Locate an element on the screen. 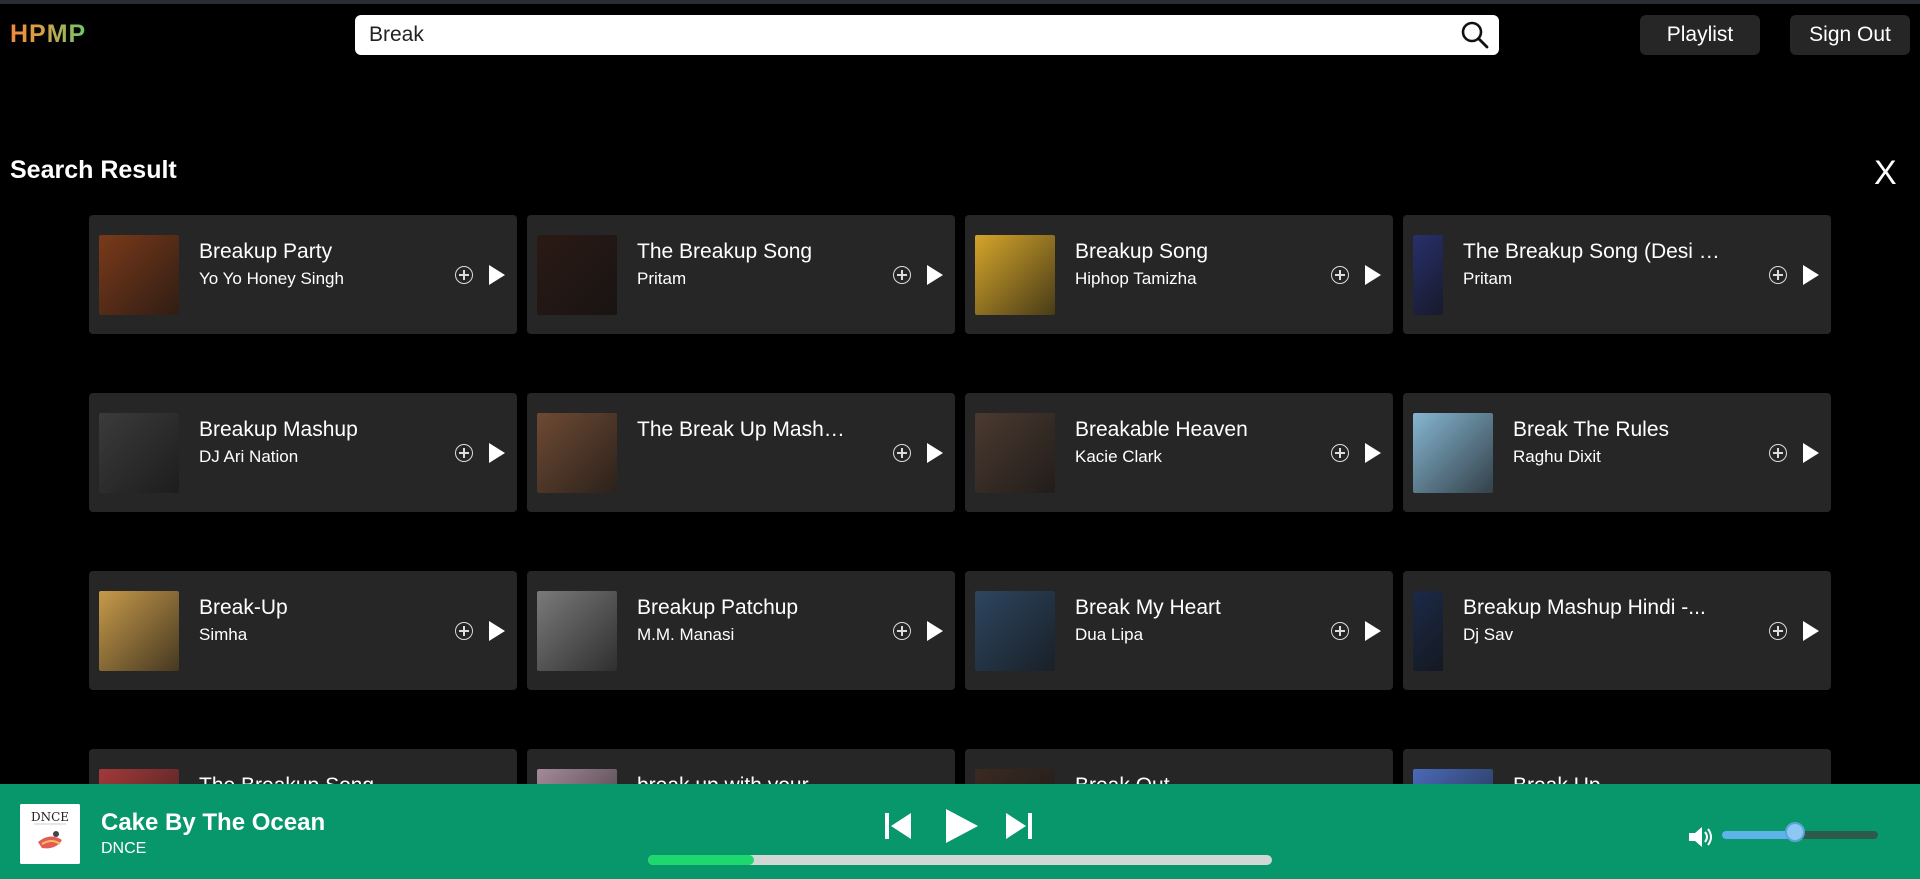  song-card: Break The Rules Raghu Dixit is located at coordinates (1617, 452).